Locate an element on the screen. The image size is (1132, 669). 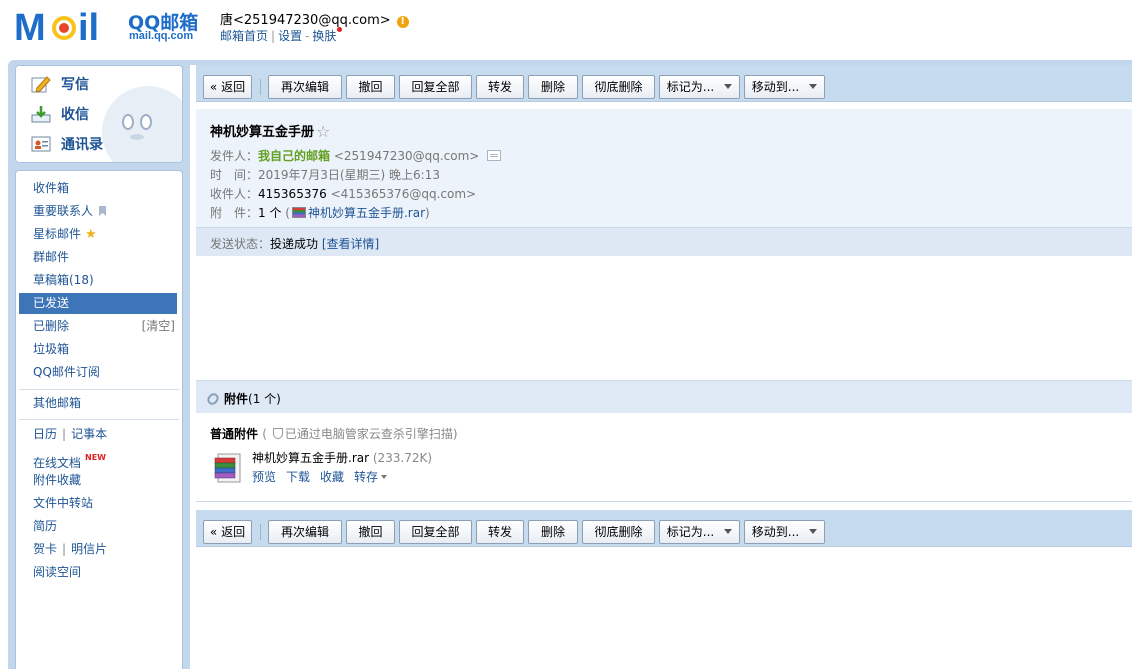
attachment-file: 神机妙算五金手册.rar (233.72K) is located at coordinates (342, 457).